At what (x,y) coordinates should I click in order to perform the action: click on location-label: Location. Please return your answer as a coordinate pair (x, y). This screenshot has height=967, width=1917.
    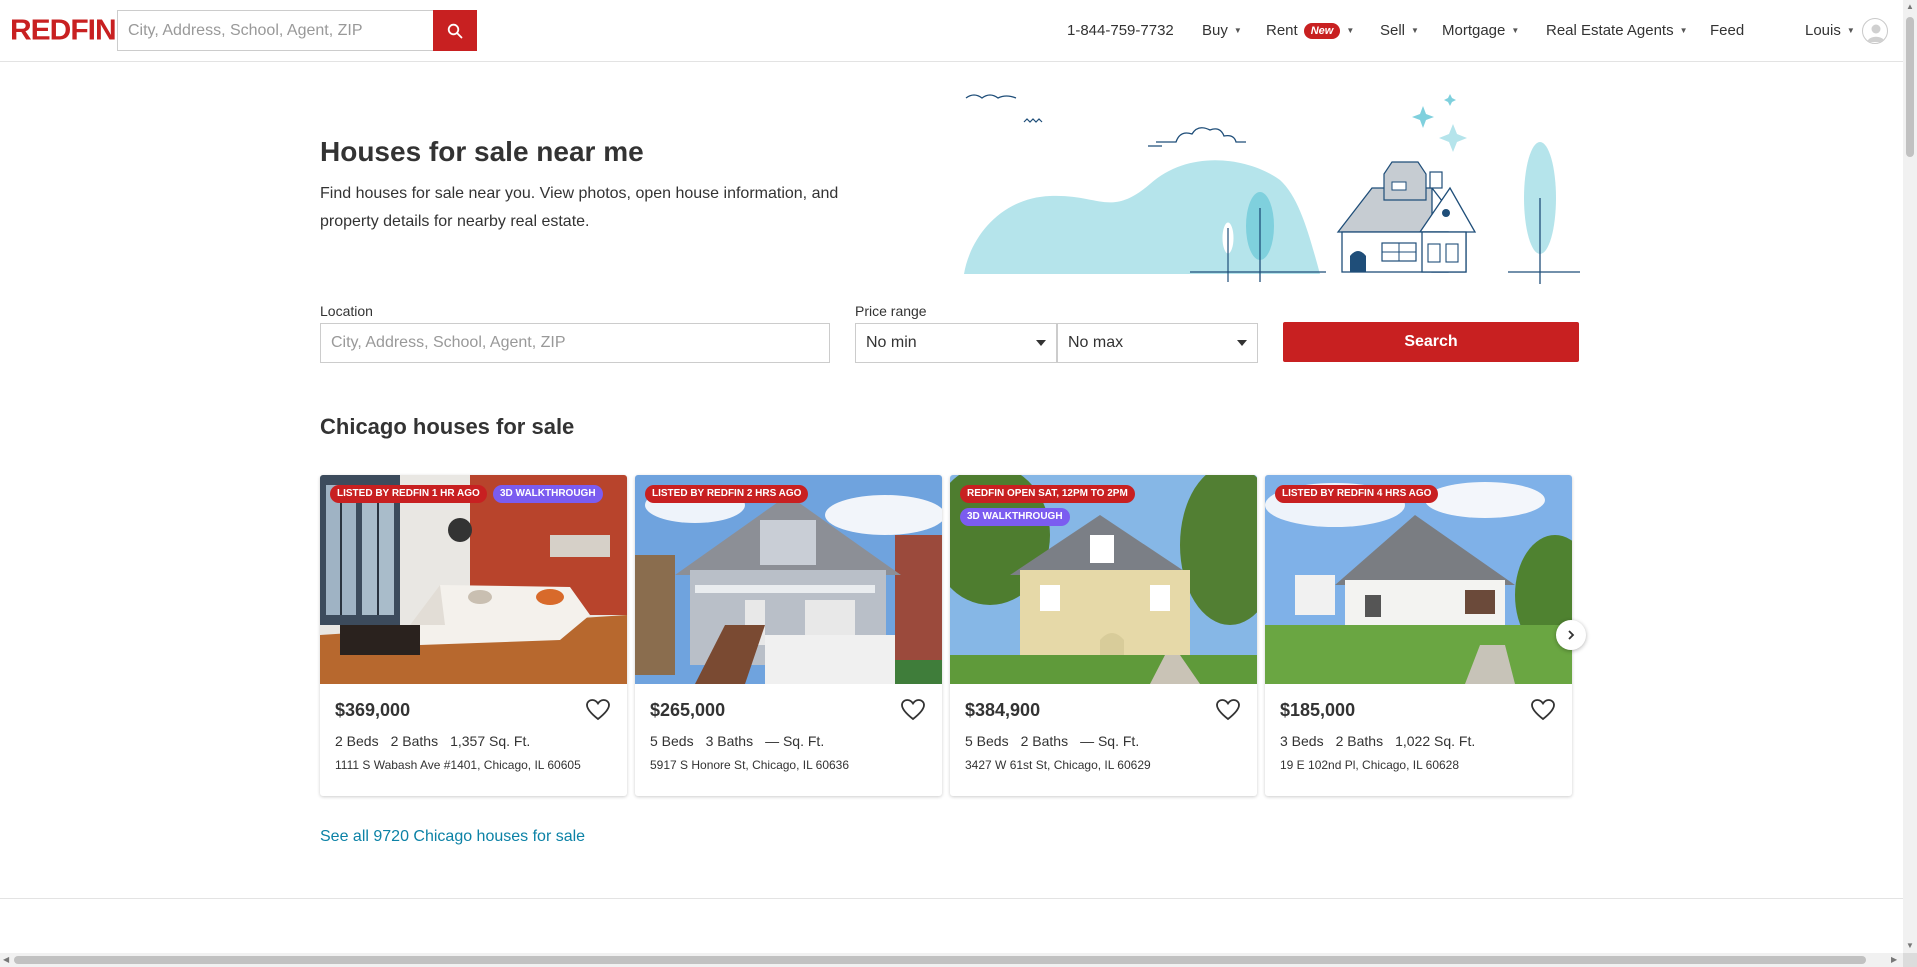
    Looking at the image, I should click on (346, 311).